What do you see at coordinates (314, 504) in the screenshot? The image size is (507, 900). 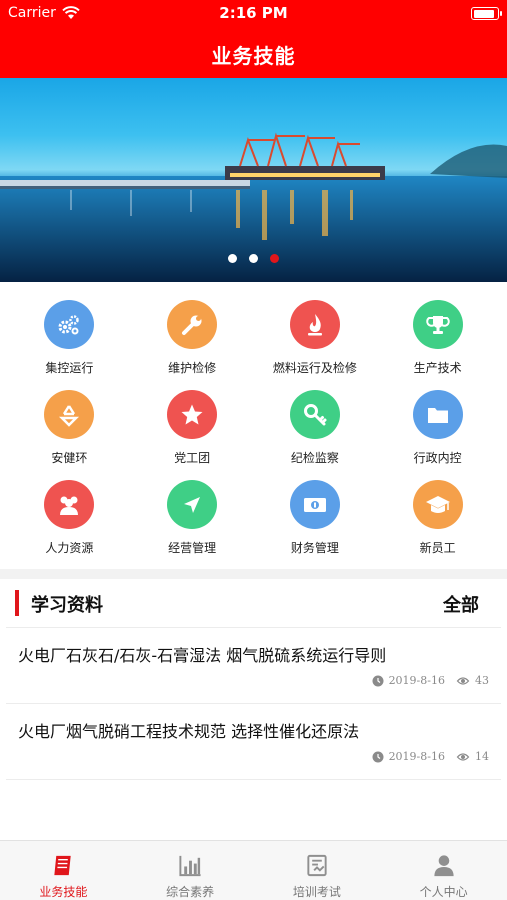 I see `banknote-icon` at bounding box center [314, 504].